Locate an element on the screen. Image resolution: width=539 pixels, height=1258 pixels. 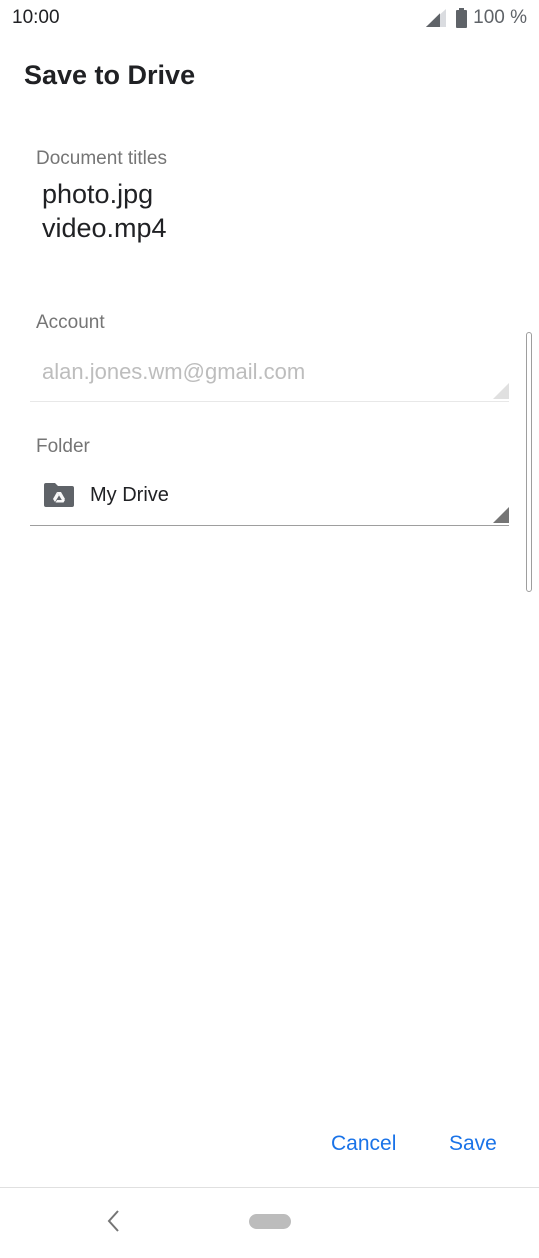
status-icons: 100 % is located at coordinates (476, 18).